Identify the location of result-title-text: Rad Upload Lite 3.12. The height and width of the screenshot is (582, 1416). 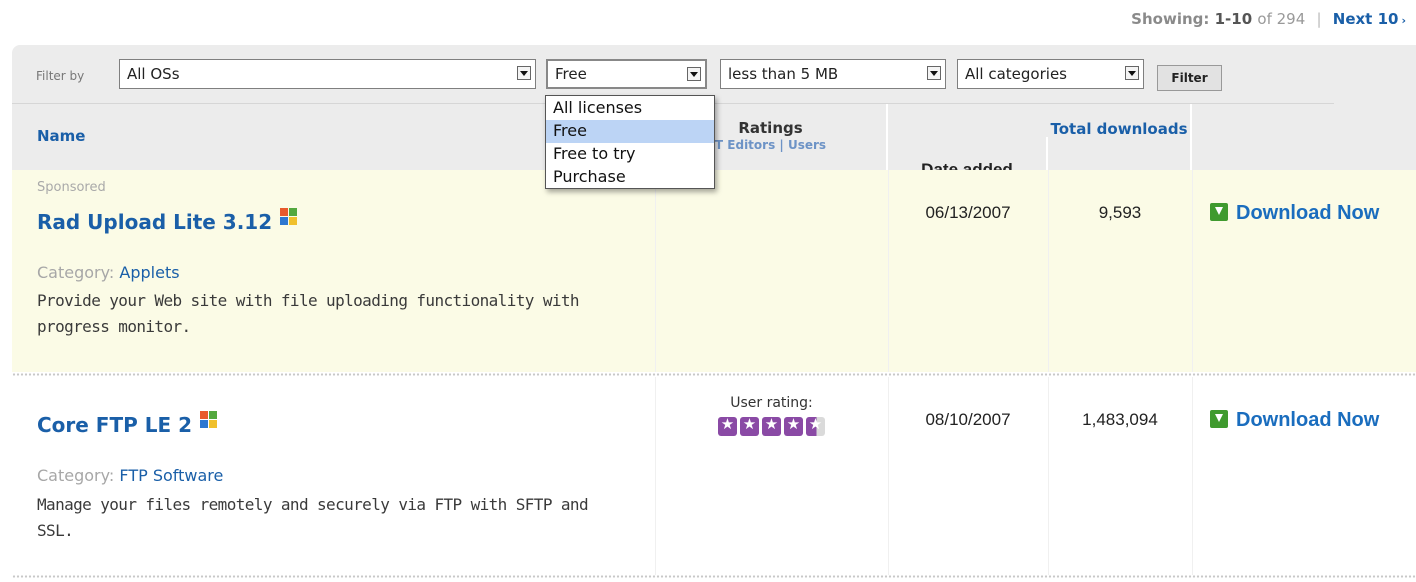
(154, 222).